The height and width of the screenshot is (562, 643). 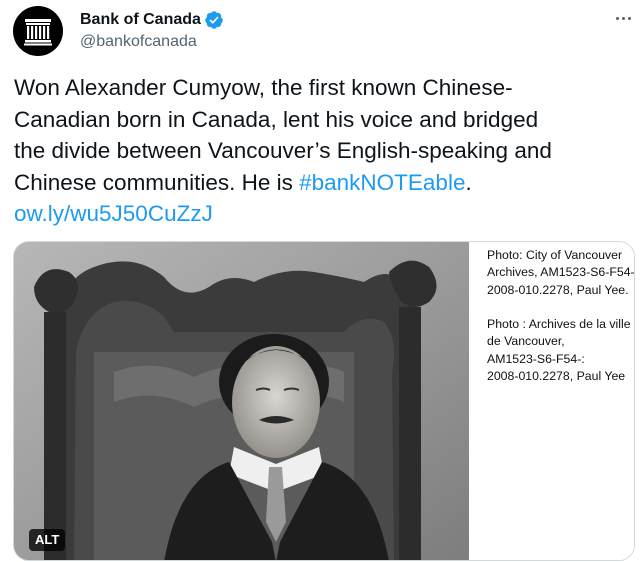 What do you see at coordinates (138, 42) in the screenshot?
I see `author-handle: @bankofcanada` at bounding box center [138, 42].